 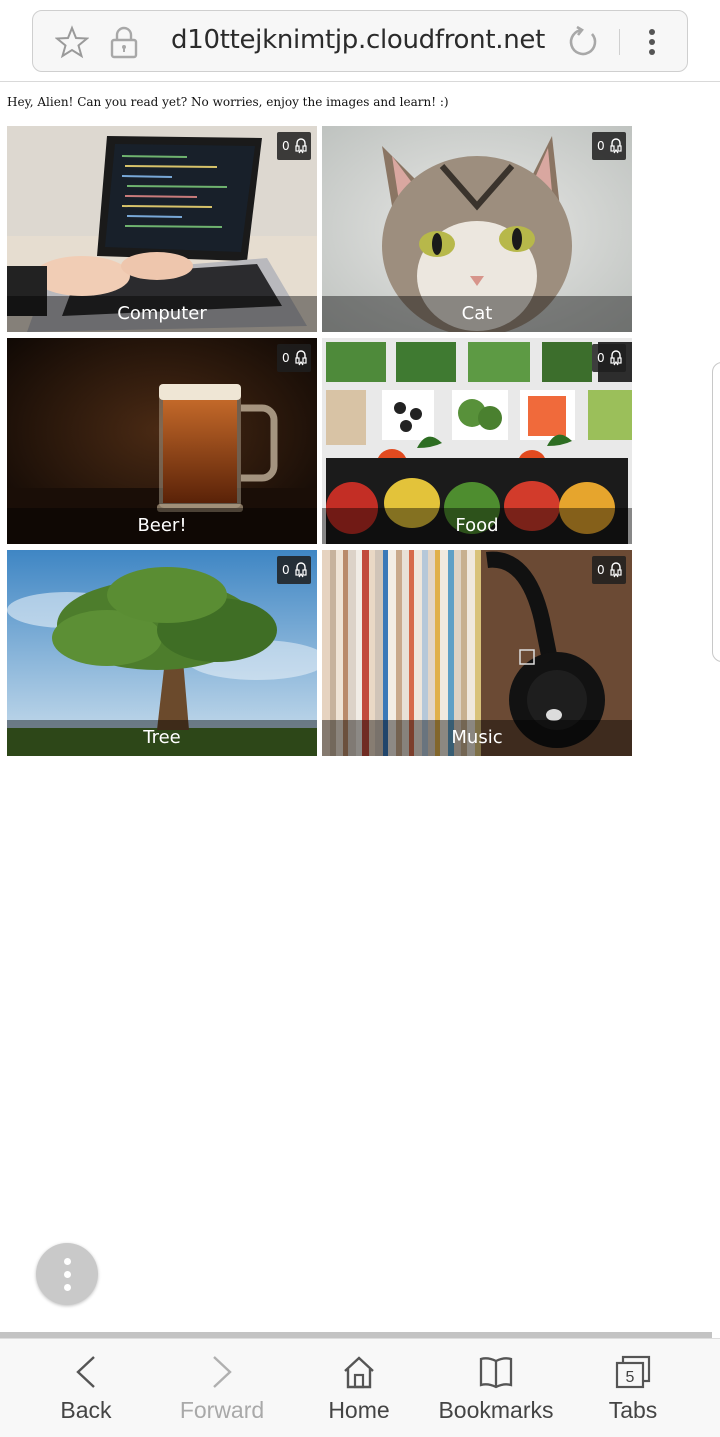 What do you see at coordinates (162, 738) in the screenshot?
I see `tile-label: Tree` at bounding box center [162, 738].